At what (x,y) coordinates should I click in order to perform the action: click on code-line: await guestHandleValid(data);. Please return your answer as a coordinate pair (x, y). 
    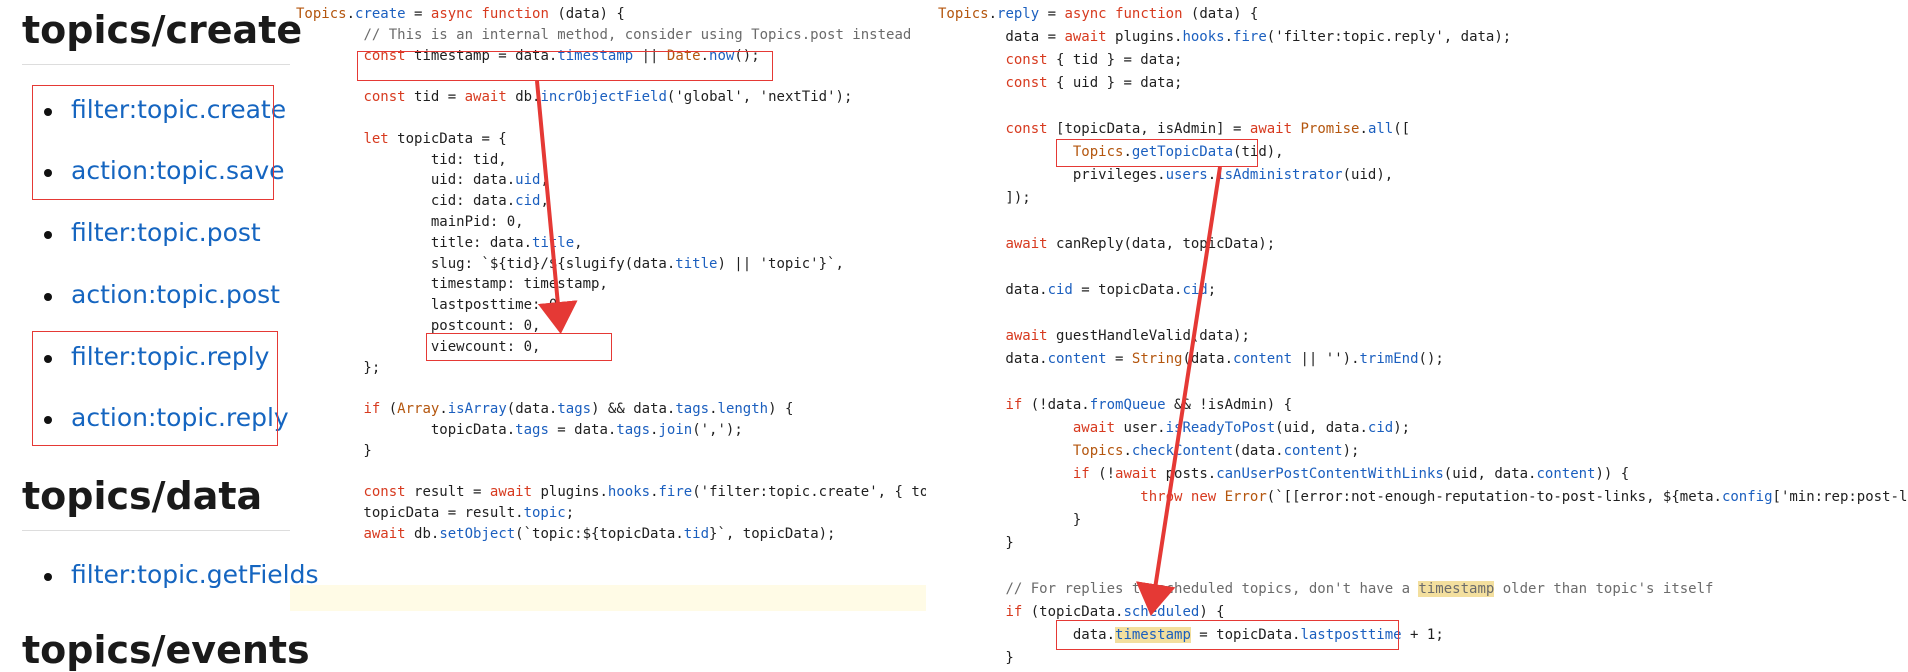
    Looking at the image, I should click on (1127, 336).